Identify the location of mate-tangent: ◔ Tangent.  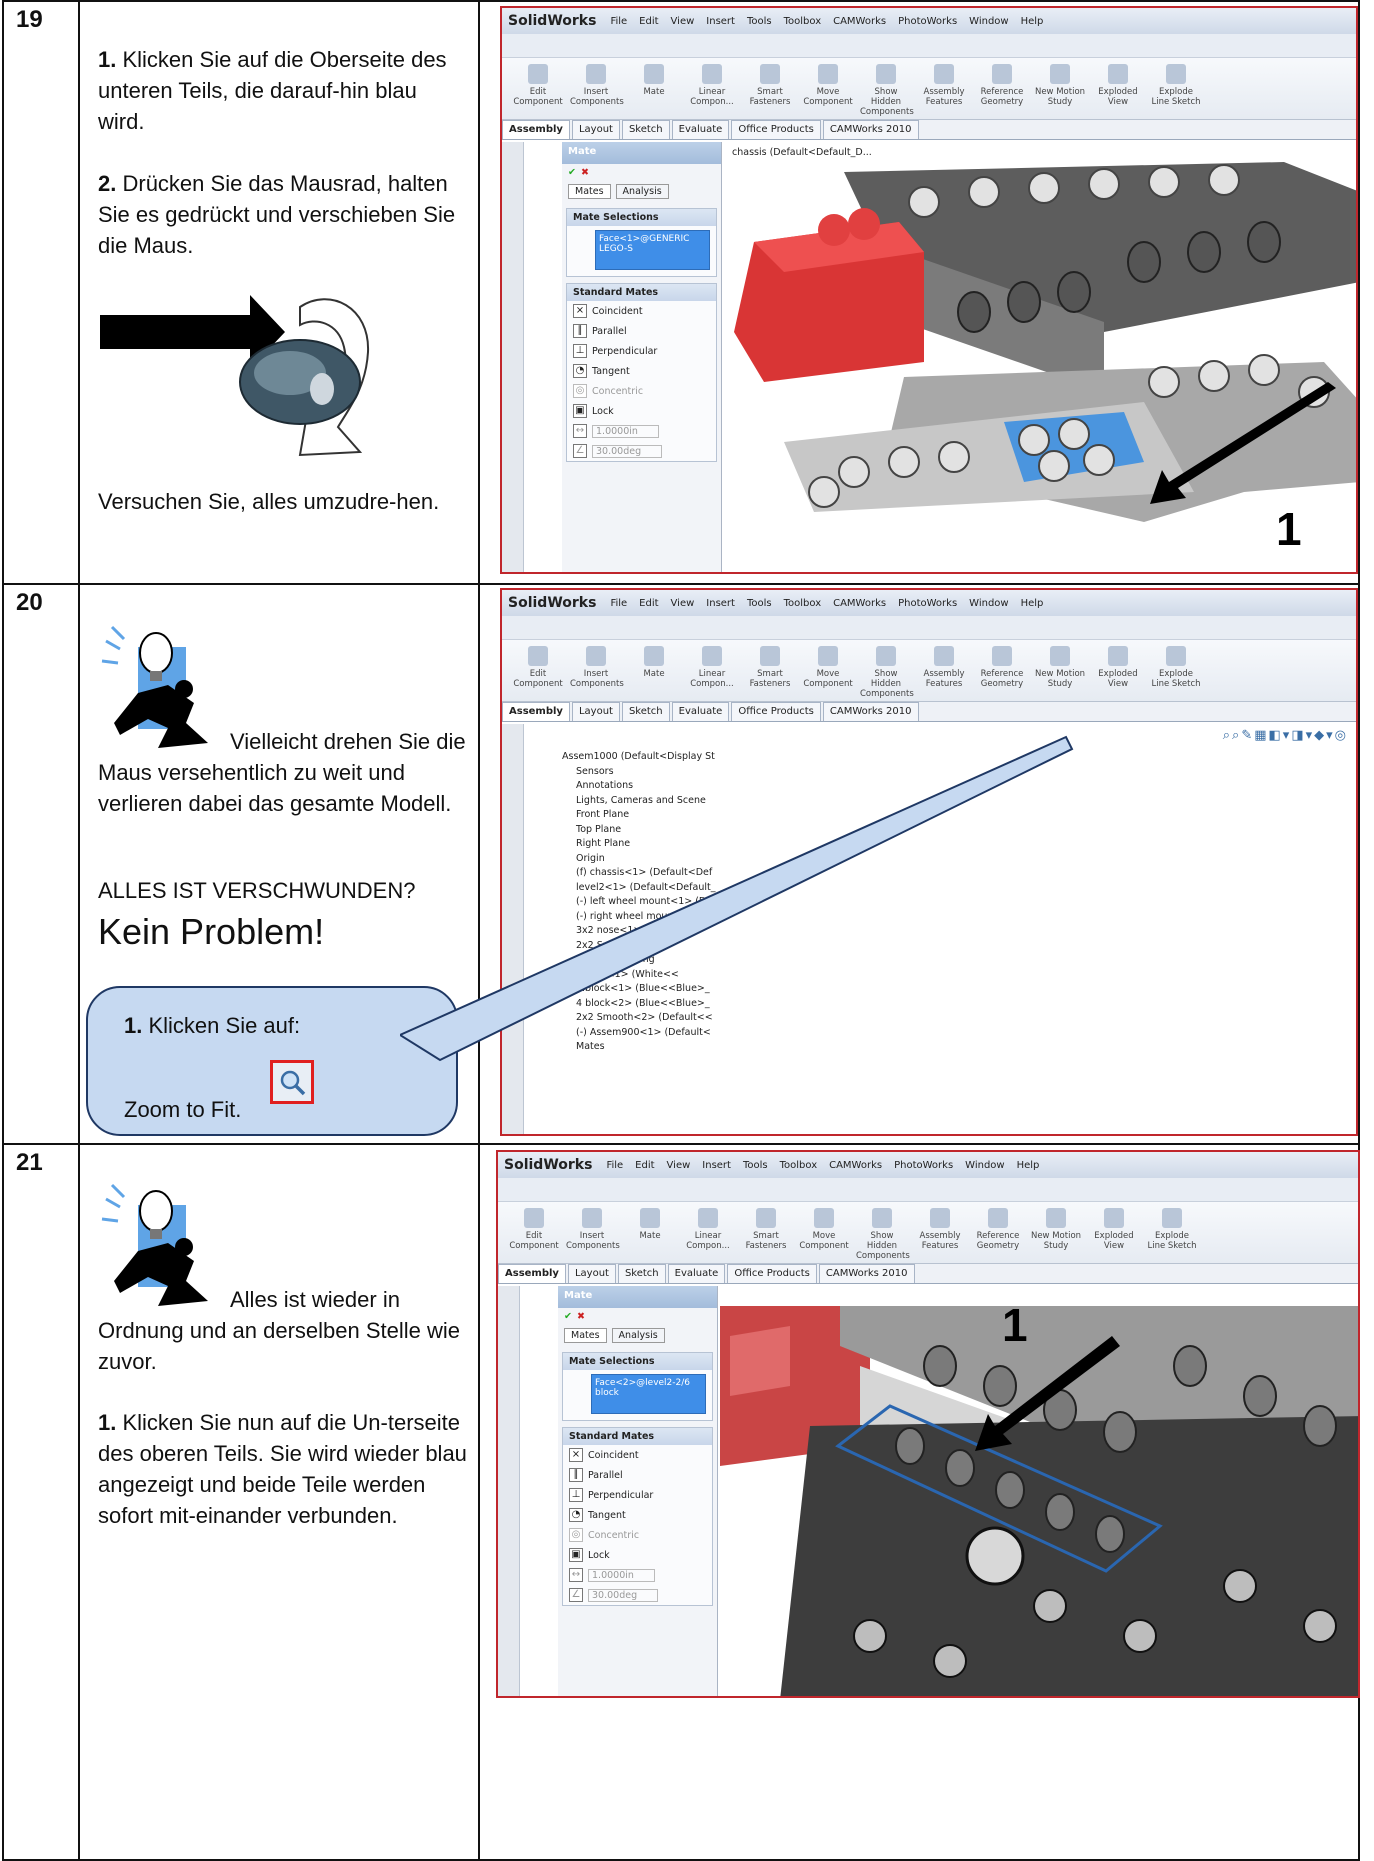
(641, 371).